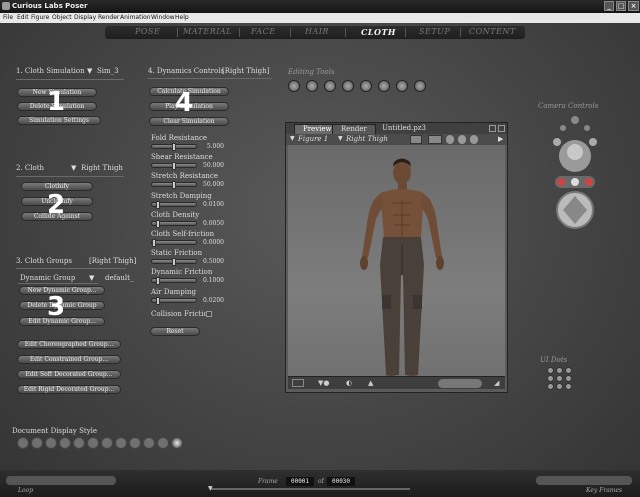 The height and width of the screenshot is (497, 640). Describe the element at coordinates (207, 31) in the screenshot. I see `tab-material: MATERIAL` at that location.